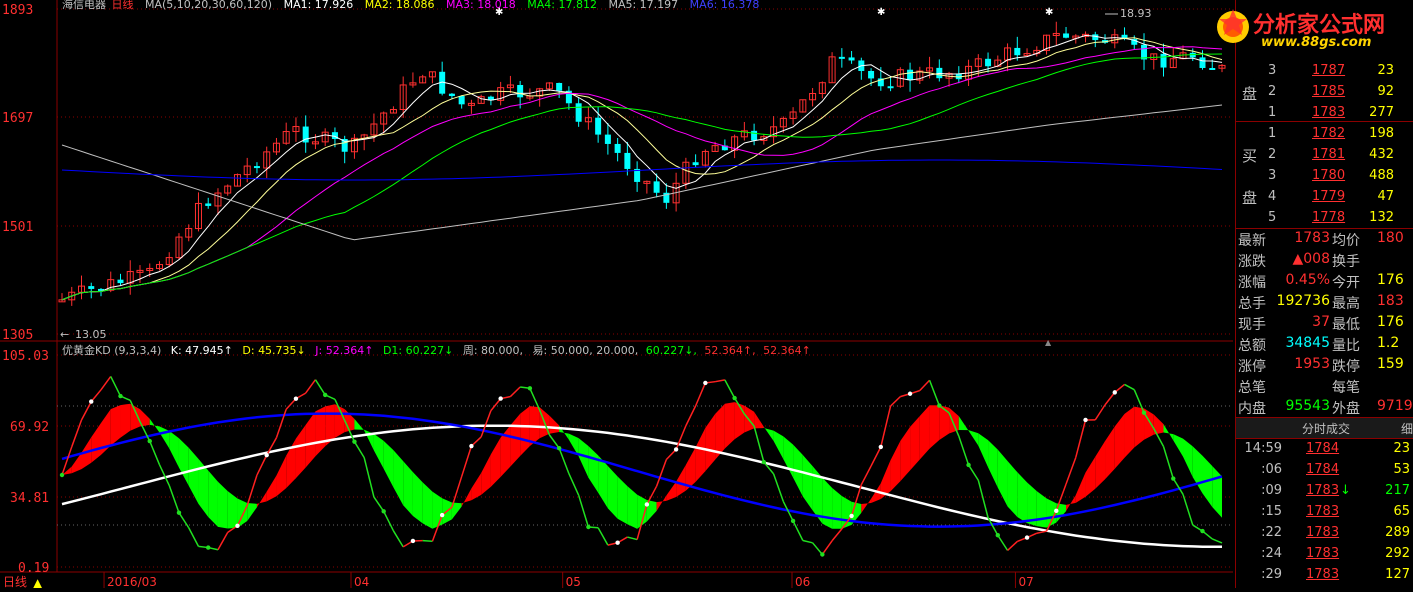 This screenshot has width=1413, height=592. I want to click on trade-time: :06, so click(1271, 469).